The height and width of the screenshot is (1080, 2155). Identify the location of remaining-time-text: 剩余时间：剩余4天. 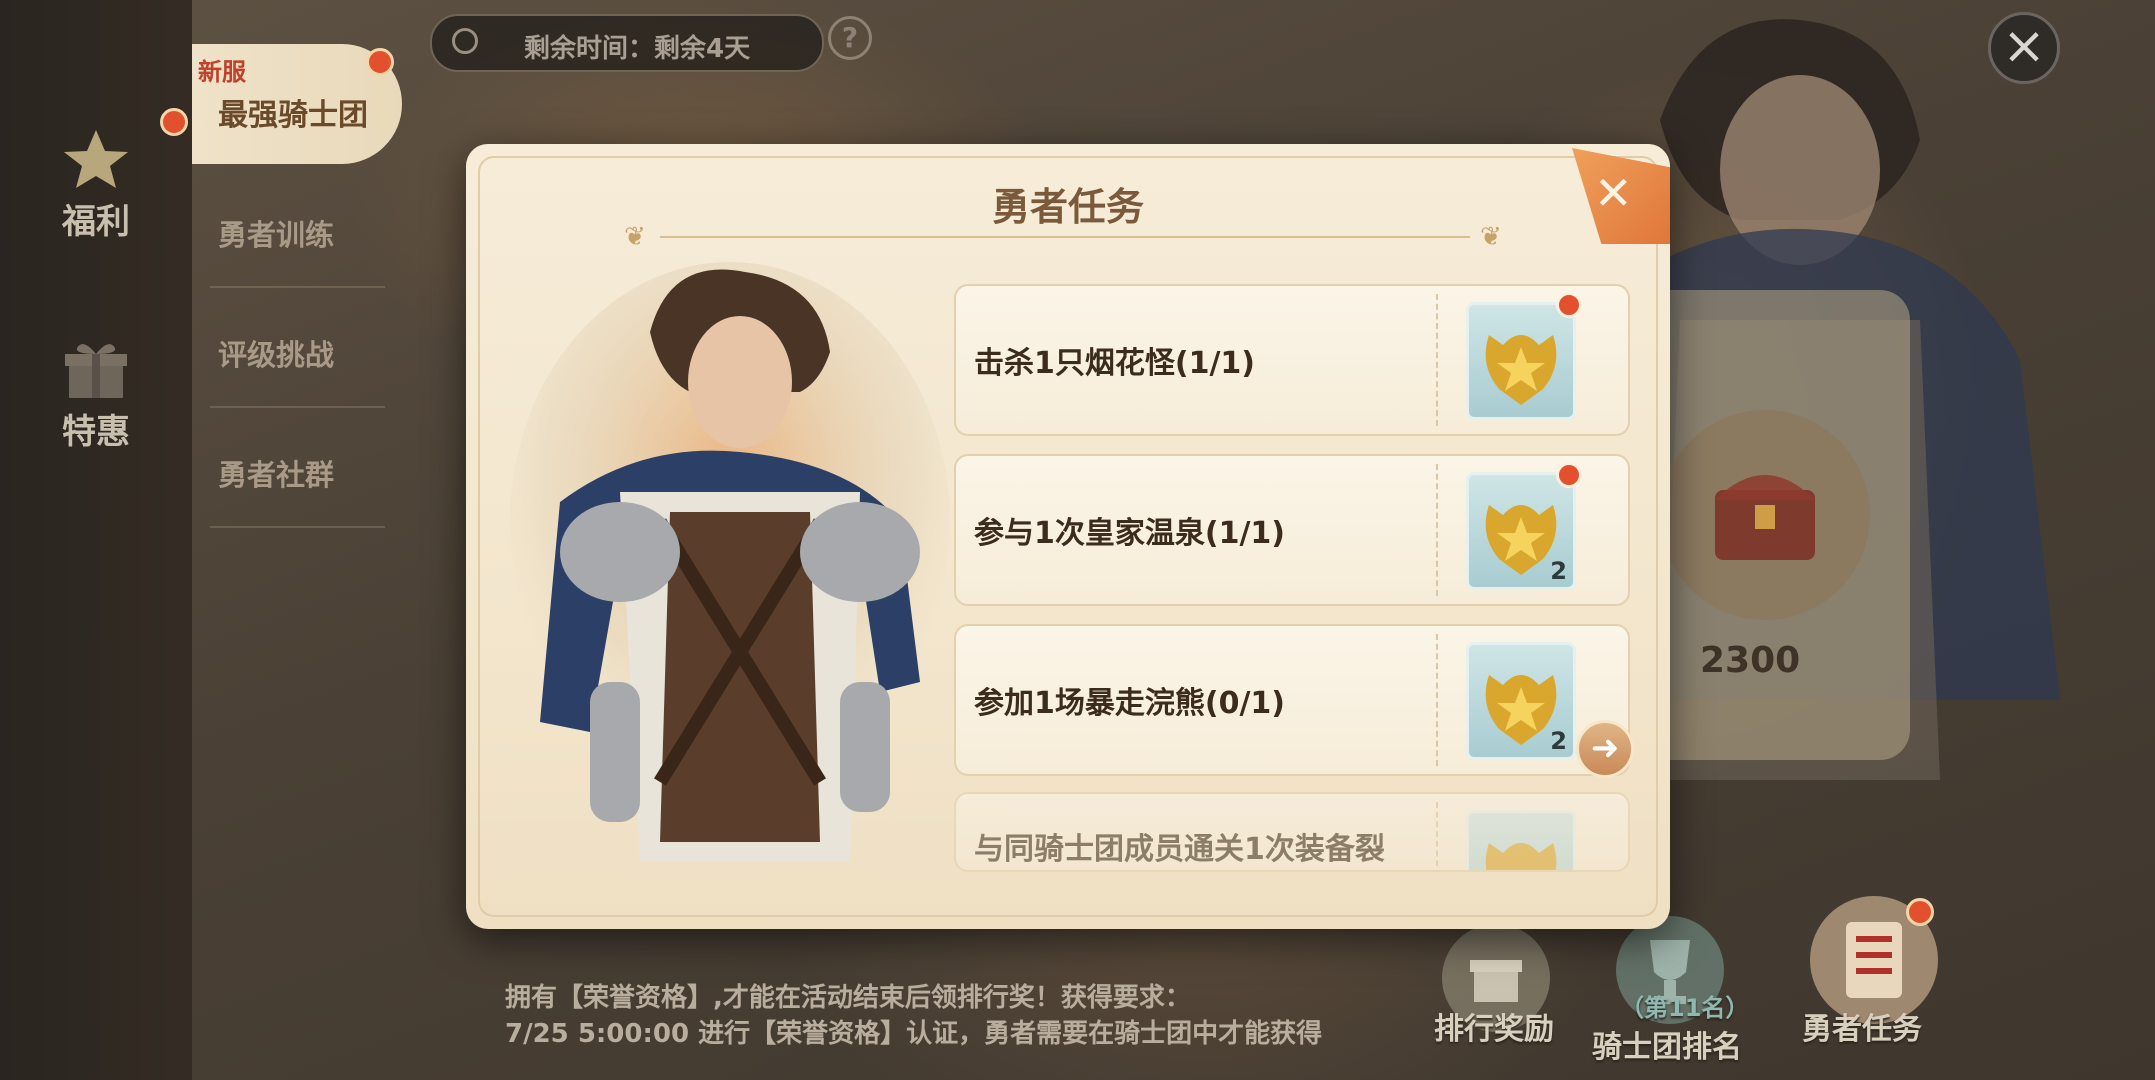
(637, 49).